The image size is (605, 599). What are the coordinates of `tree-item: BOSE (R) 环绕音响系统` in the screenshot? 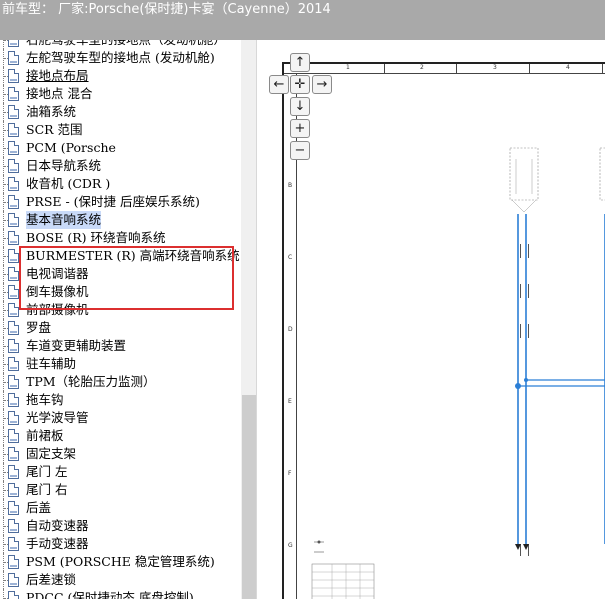 It's located at (120, 238).